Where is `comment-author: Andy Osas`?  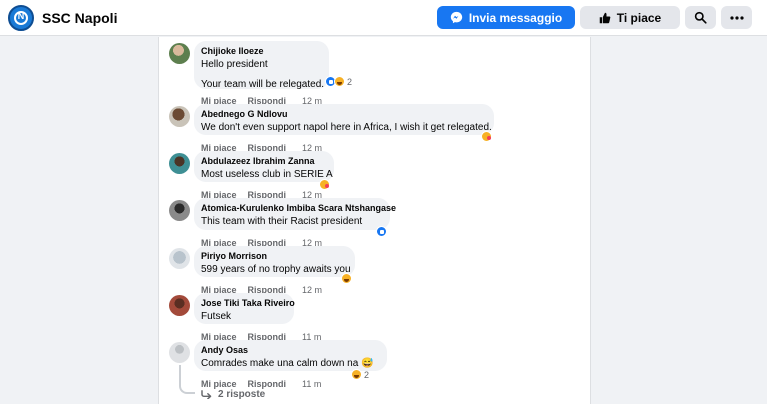 comment-author: Andy Osas is located at coordinates (290, 350).